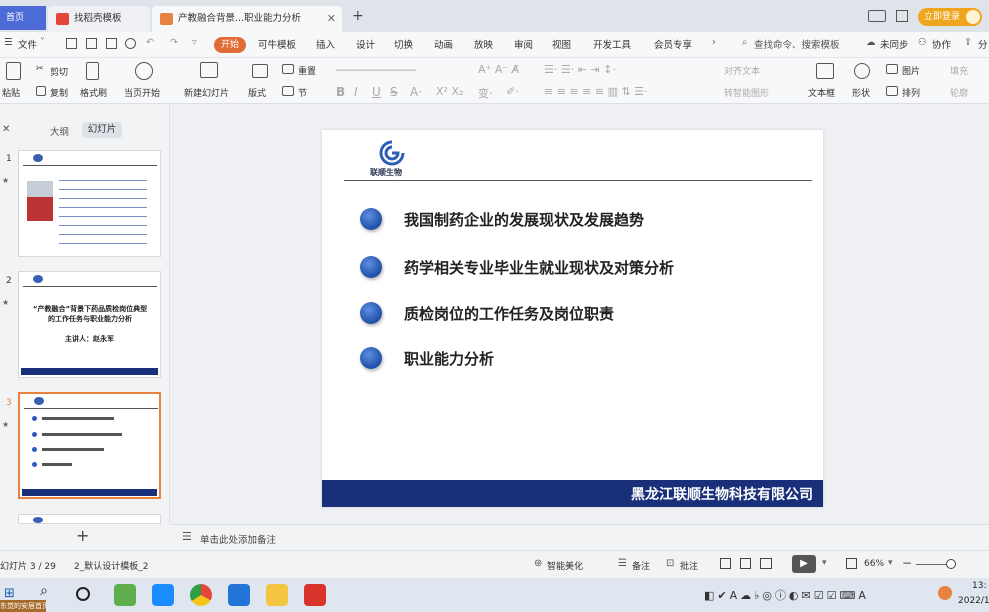 This screenshot has width=989, height=612. I want to click on picture-button: 图片, so click(911, 70).